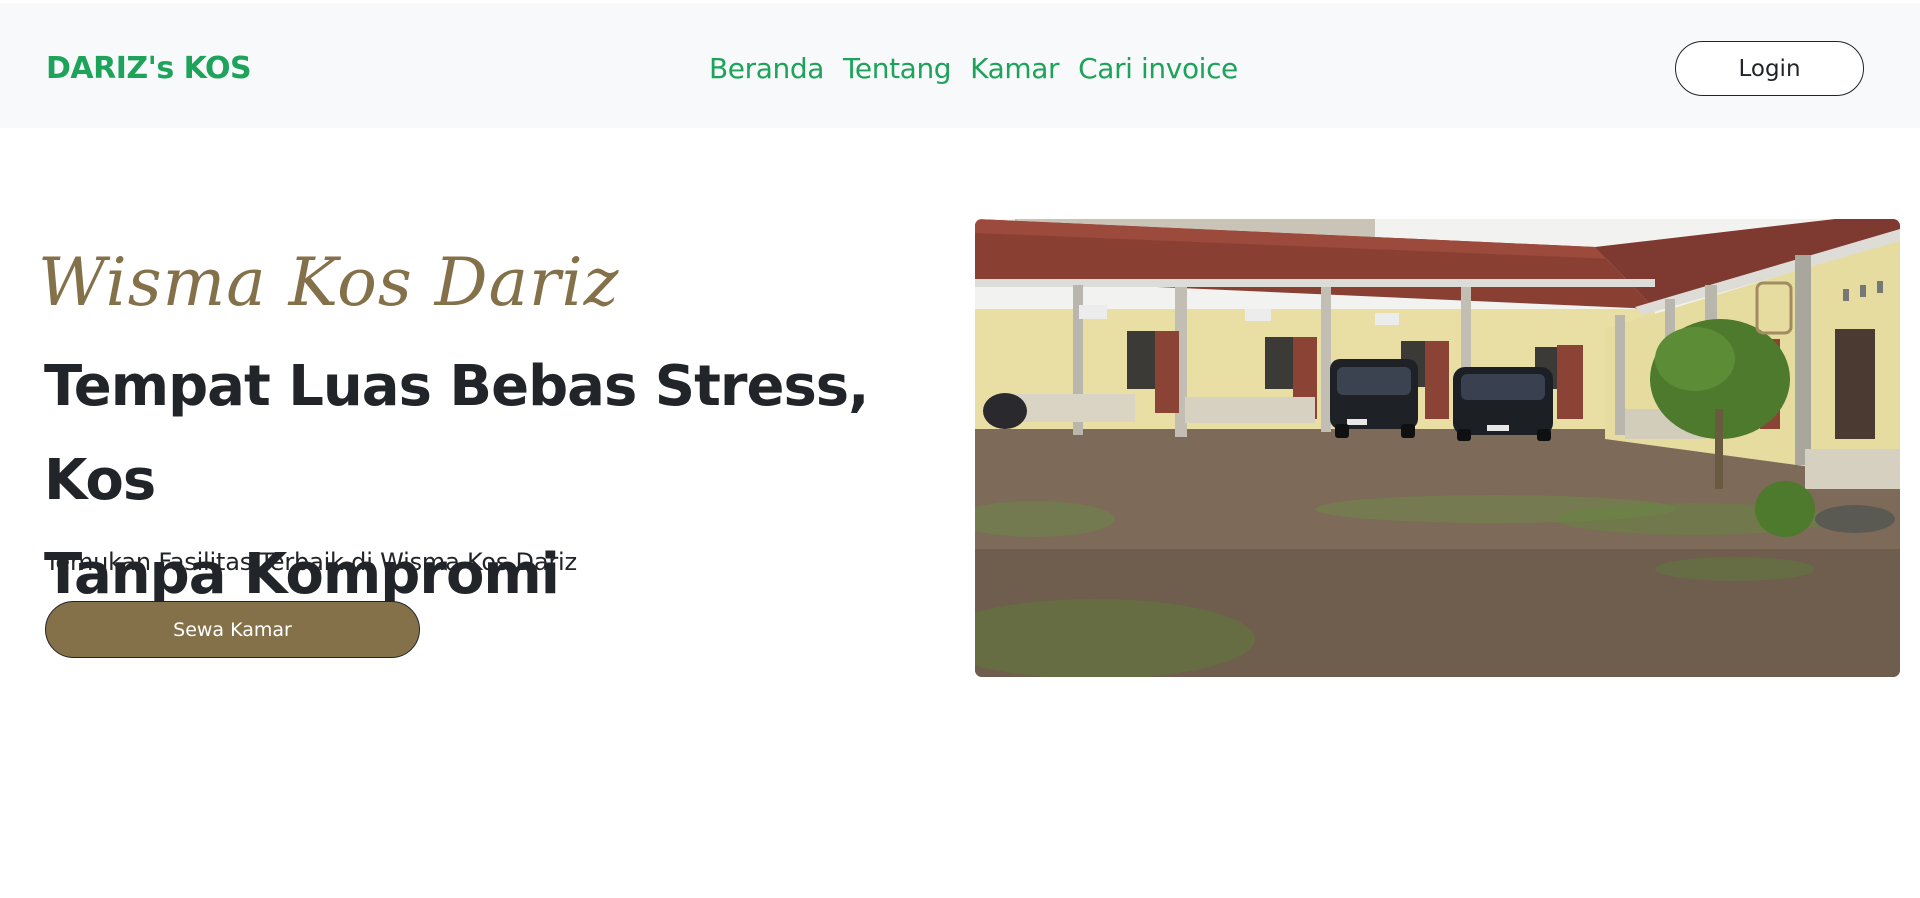  I want to click on sewa-kamar-button: Sewa Kamar, so click(232, 629).